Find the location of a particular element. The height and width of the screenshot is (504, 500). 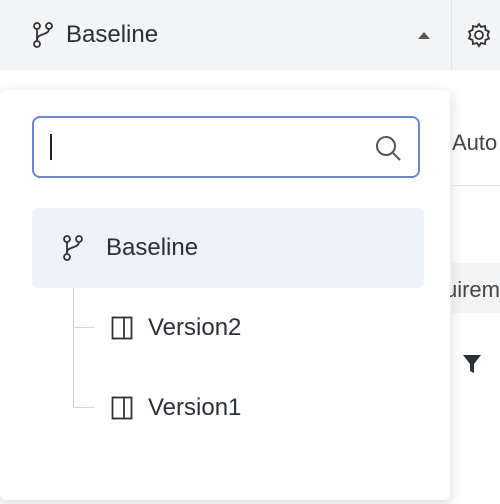

background-partial-text-2: uirem is located at coordinates (473, 289).